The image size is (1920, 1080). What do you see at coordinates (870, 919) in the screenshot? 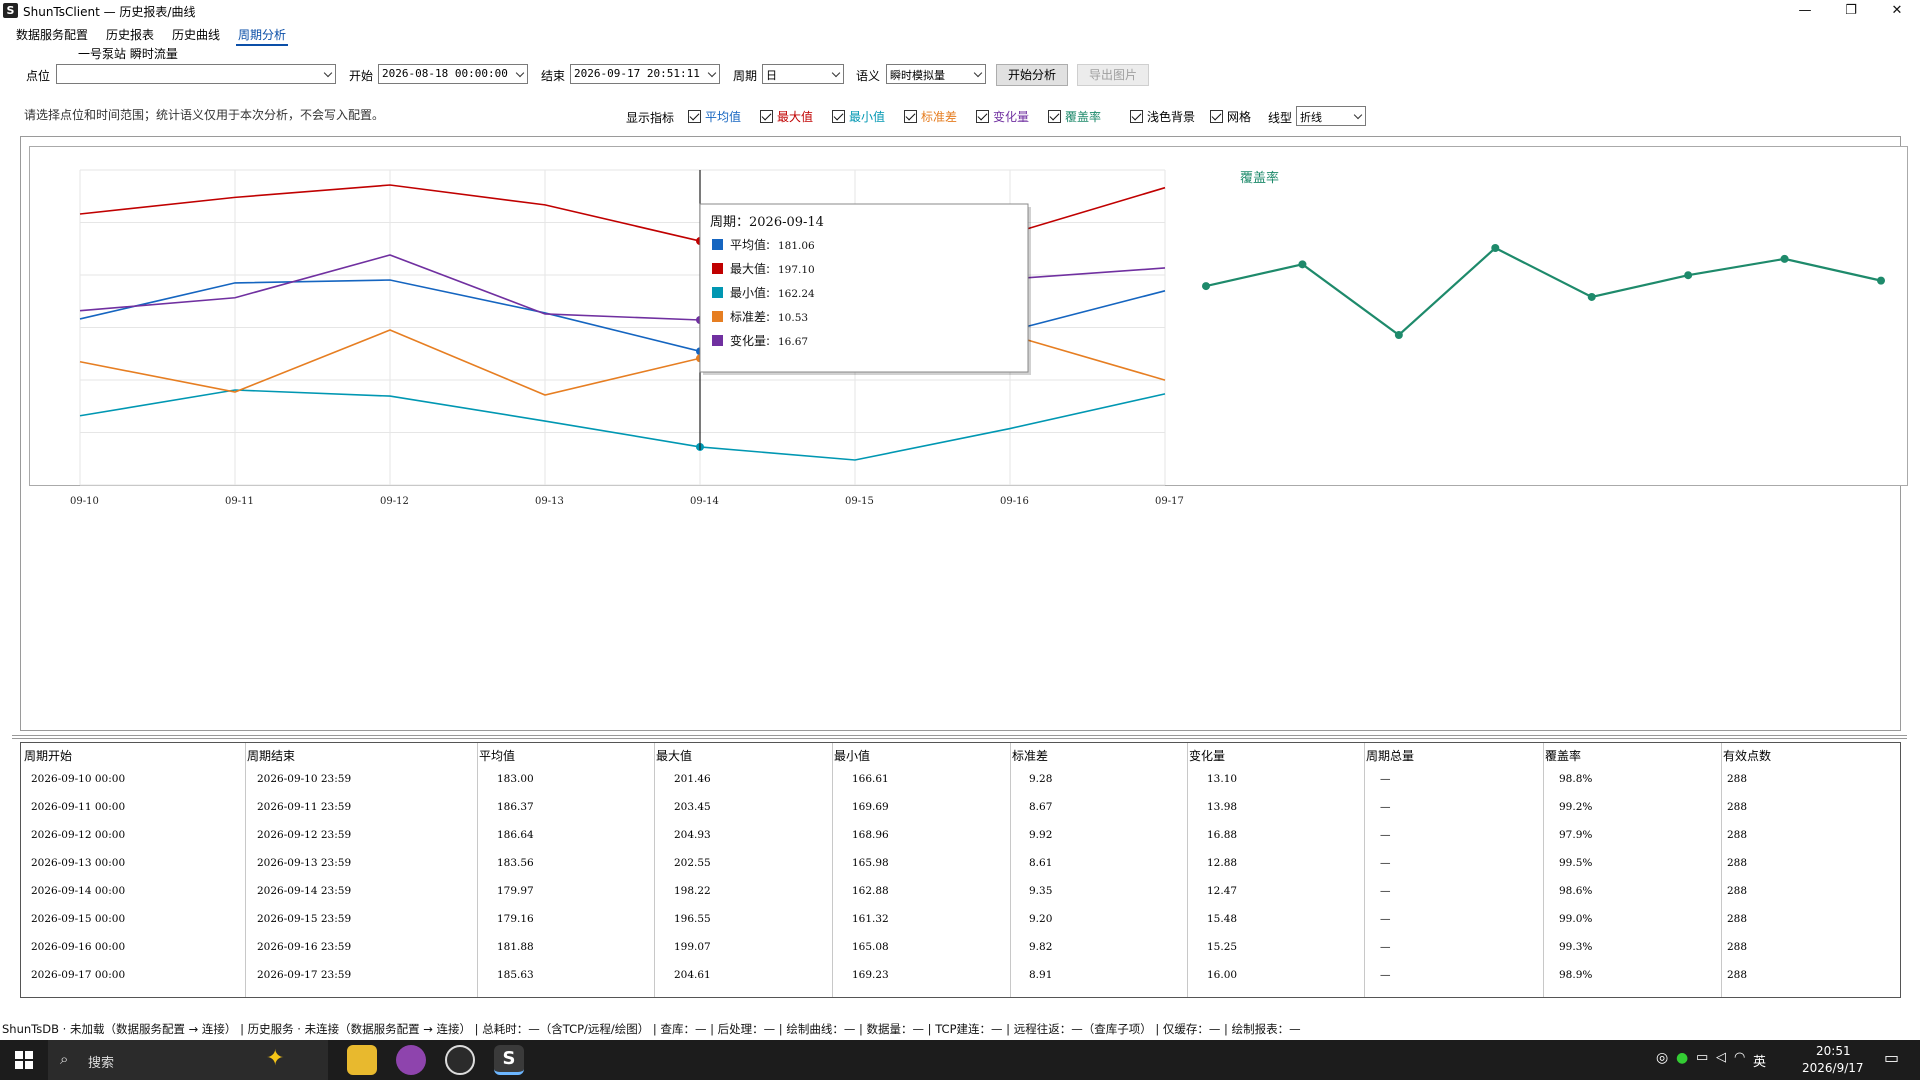
I see `table-cell: 161.32` at bounding box center [870, 919].